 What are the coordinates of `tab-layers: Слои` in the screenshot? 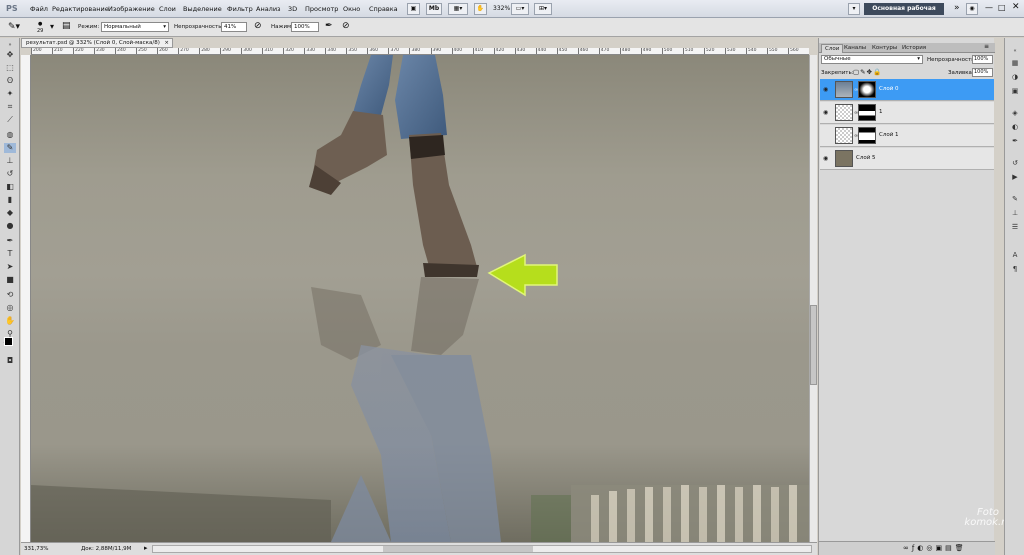 It's located at (832, 48).